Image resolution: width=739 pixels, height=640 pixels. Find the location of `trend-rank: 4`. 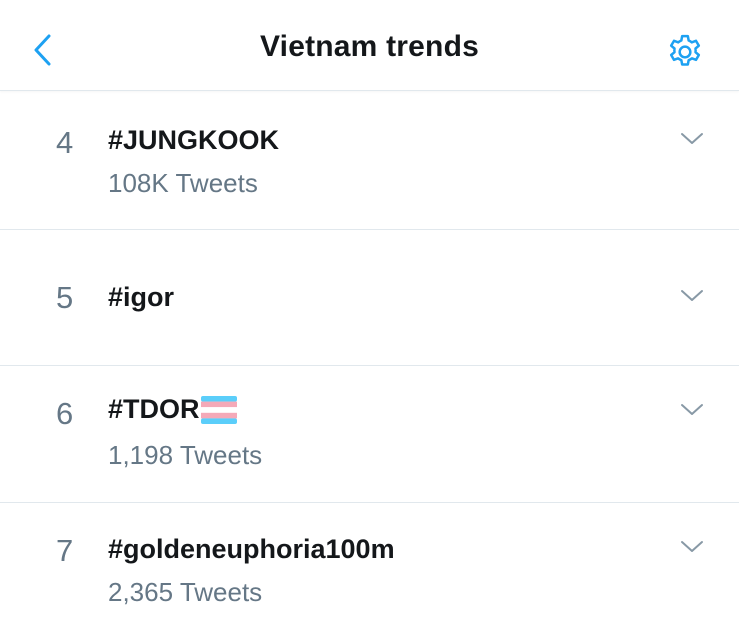

trend-rank: 4 is located at coordinates (65, 142).